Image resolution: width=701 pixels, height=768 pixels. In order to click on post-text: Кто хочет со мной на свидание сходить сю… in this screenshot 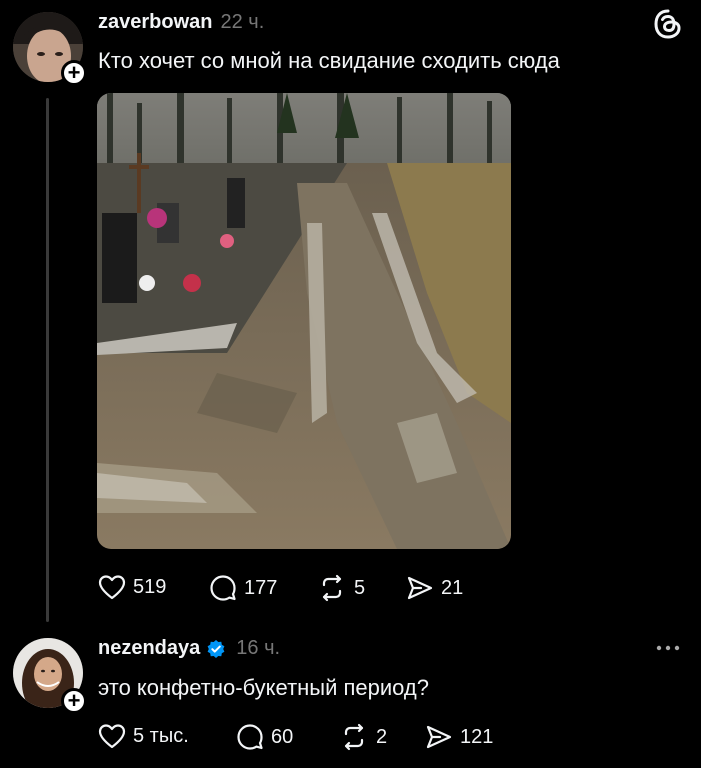, I will do `click(329, 60)`.